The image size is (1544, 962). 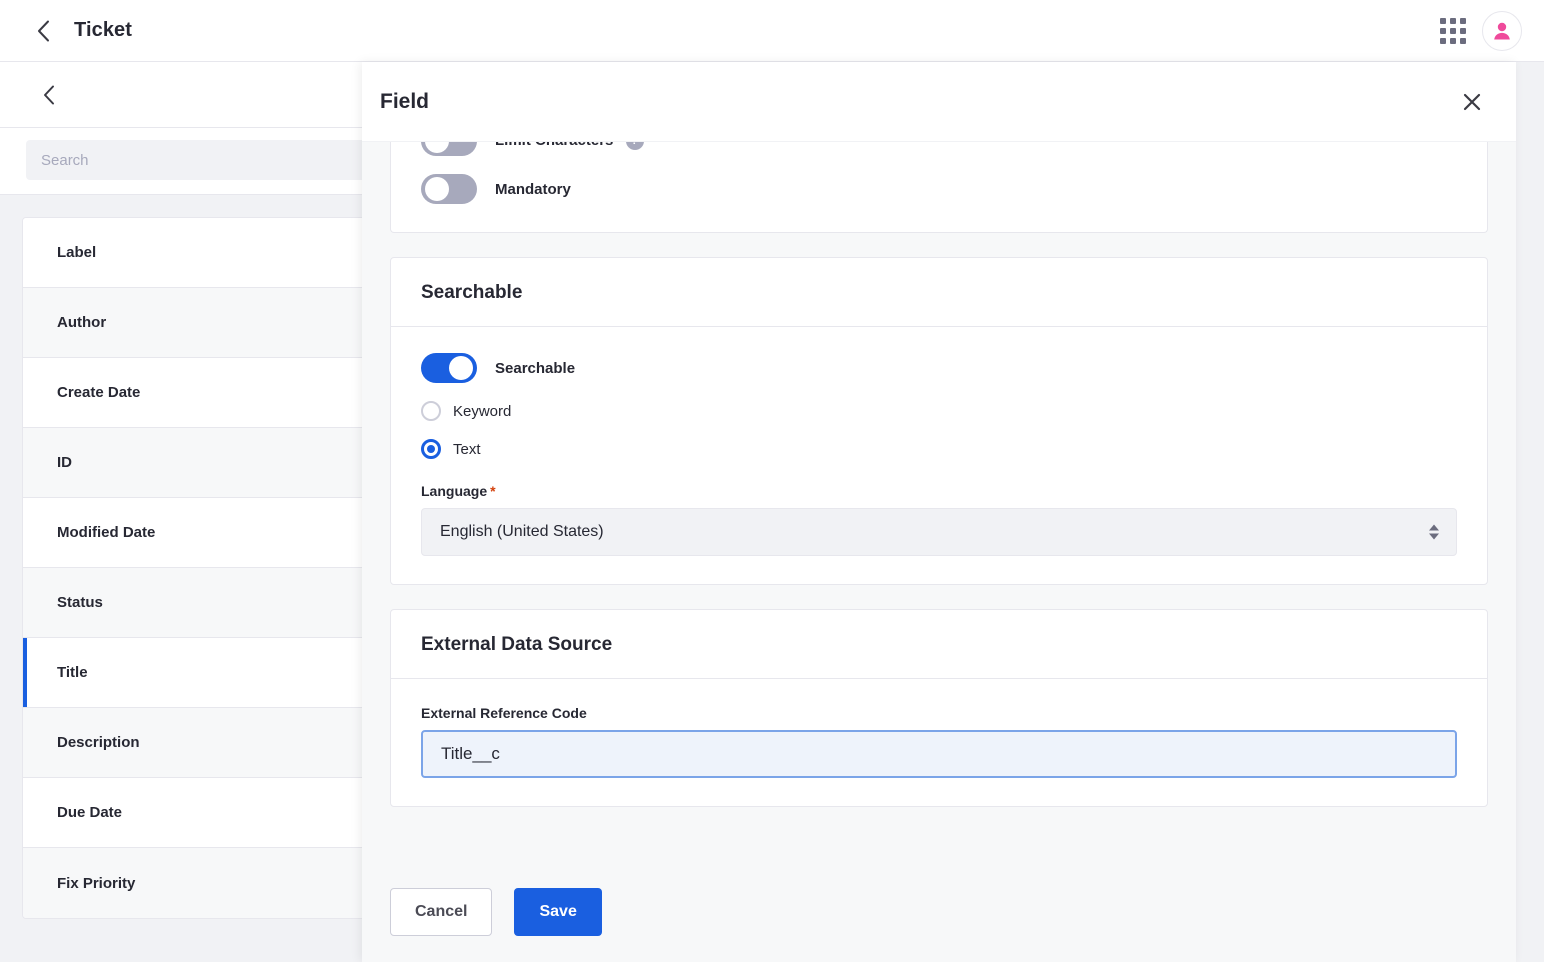 I want to click on avatar, so click(x=1502, y=30).